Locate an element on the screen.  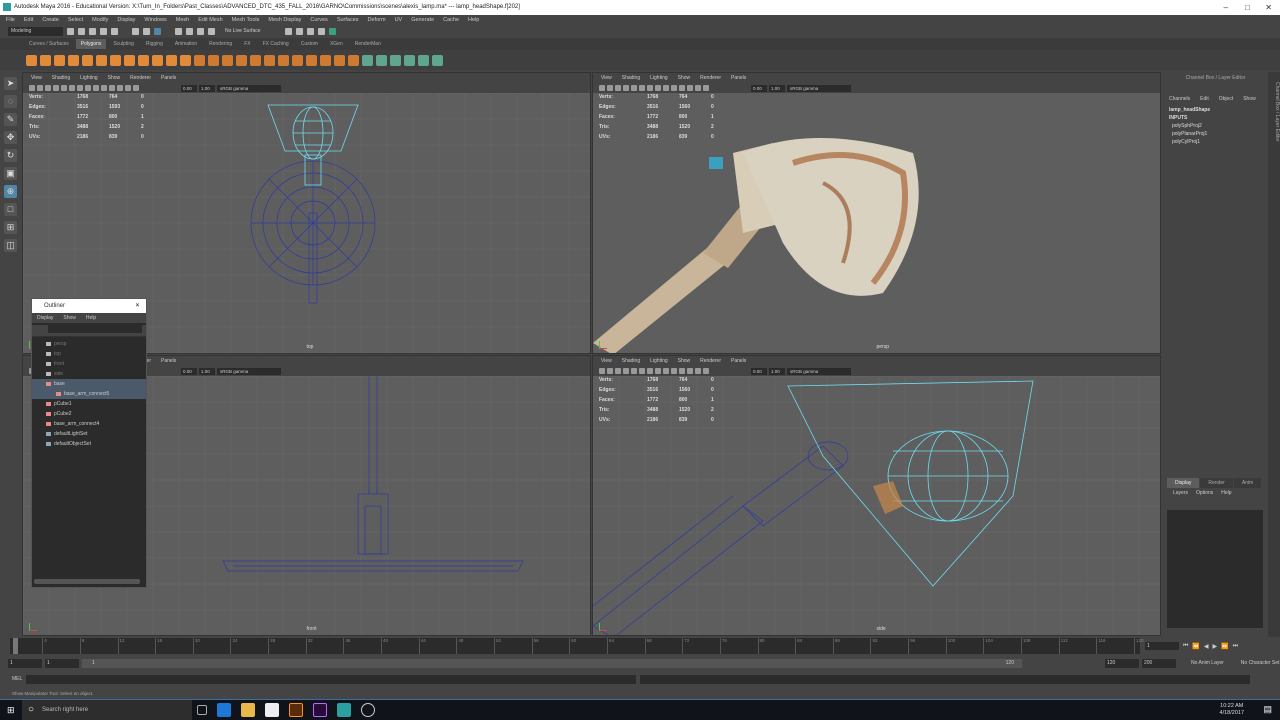
bridge-shelf-icon is located at coordinates (297, 60).